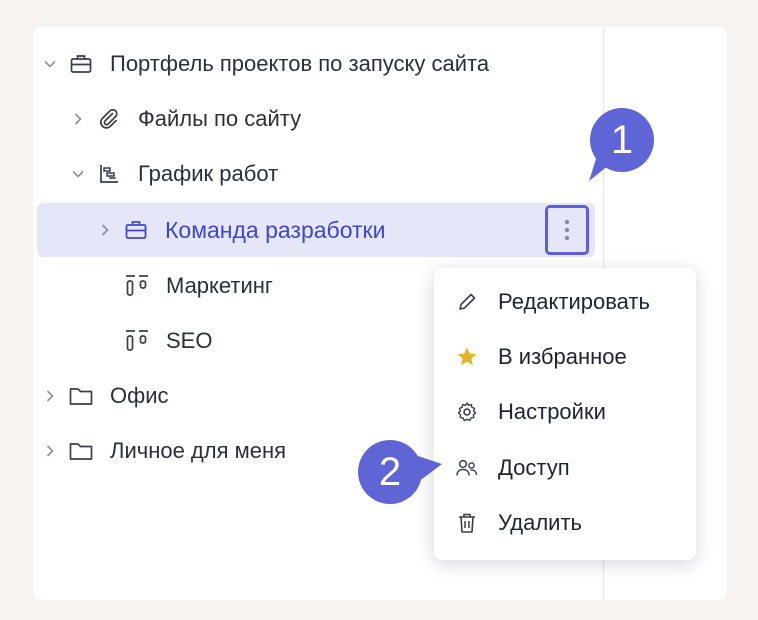 The image size is (758, 620). What do you see at coordinates (104, 396) in the screenshot?
I see `tree-item-office: Офис` at bounding box center [104, 396].